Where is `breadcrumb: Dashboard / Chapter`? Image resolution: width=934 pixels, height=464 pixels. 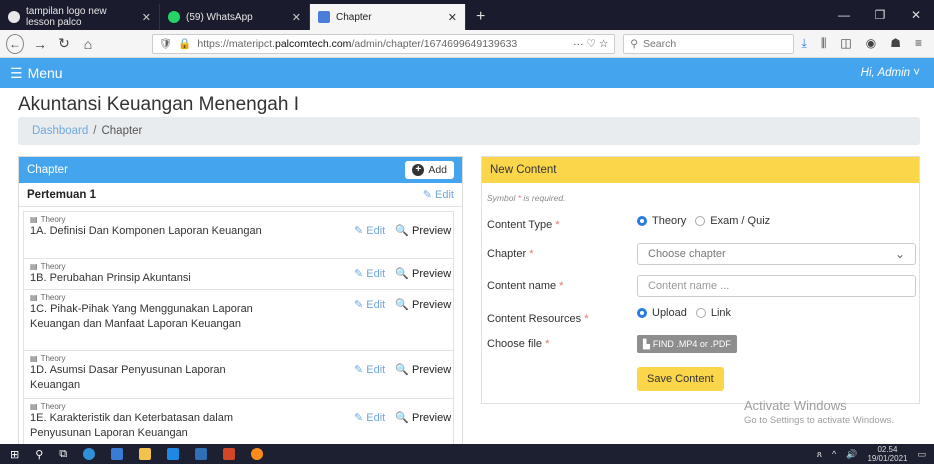
breadcrumb: Dashboard / Chapter is located at coordinates (469, 131).